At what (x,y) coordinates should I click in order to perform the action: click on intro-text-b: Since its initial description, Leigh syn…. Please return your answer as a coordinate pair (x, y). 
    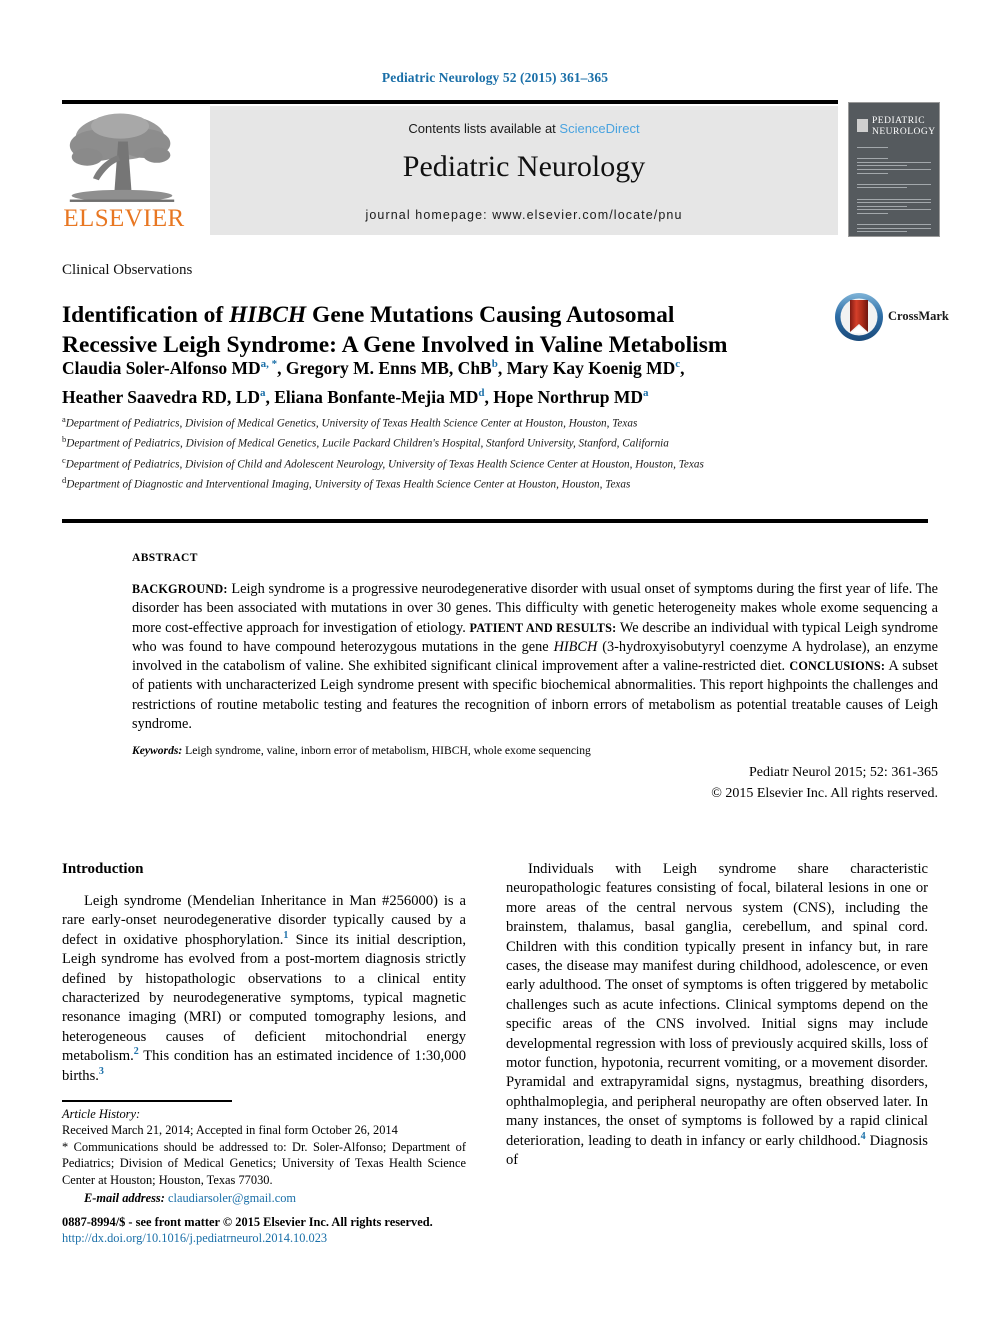
    Looking at the image, I should click on (264, 998).